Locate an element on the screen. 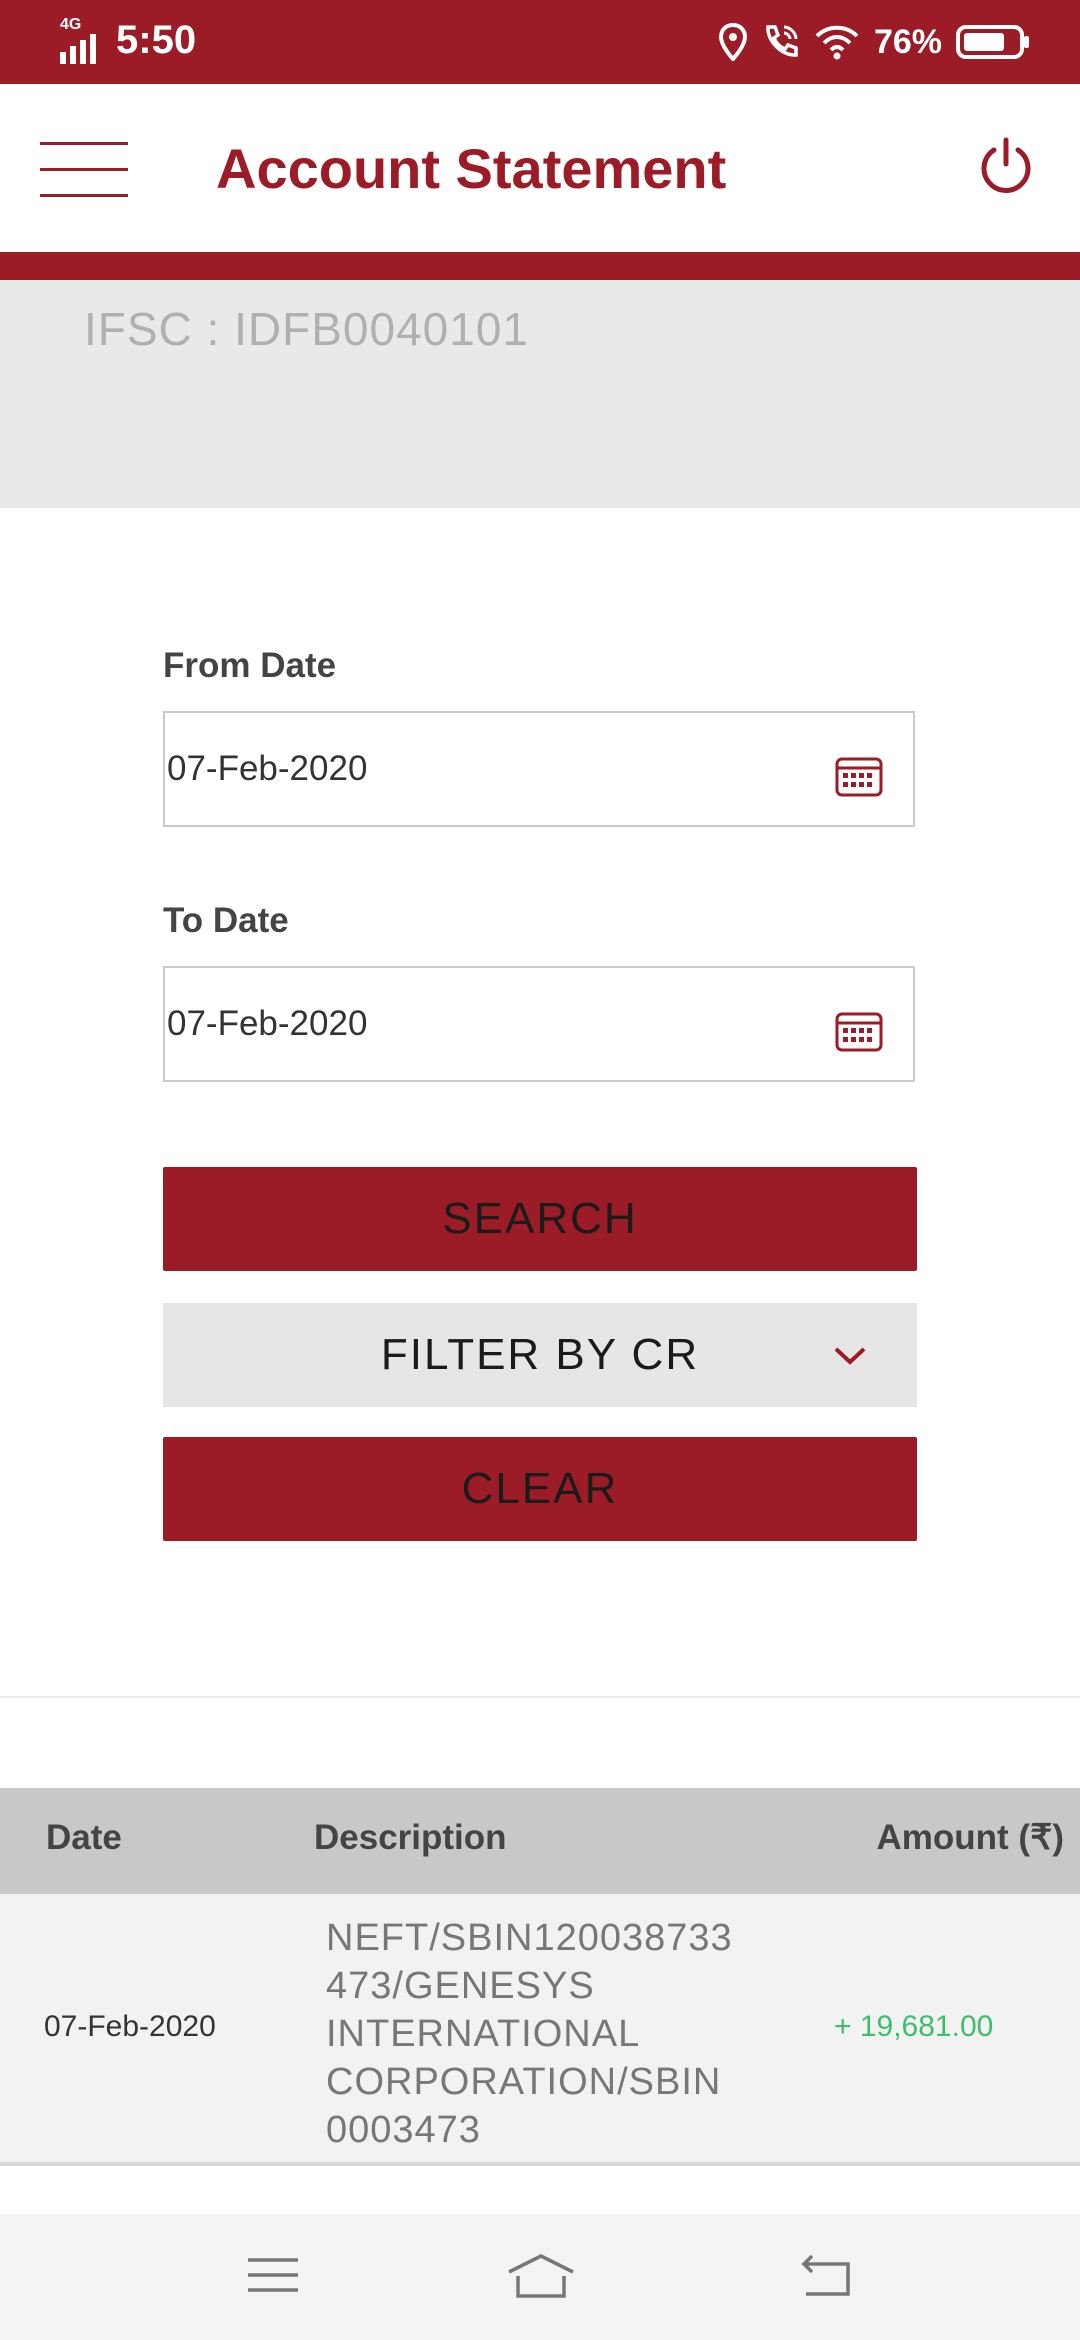  home-icon is located at coordinates (541, 2275).